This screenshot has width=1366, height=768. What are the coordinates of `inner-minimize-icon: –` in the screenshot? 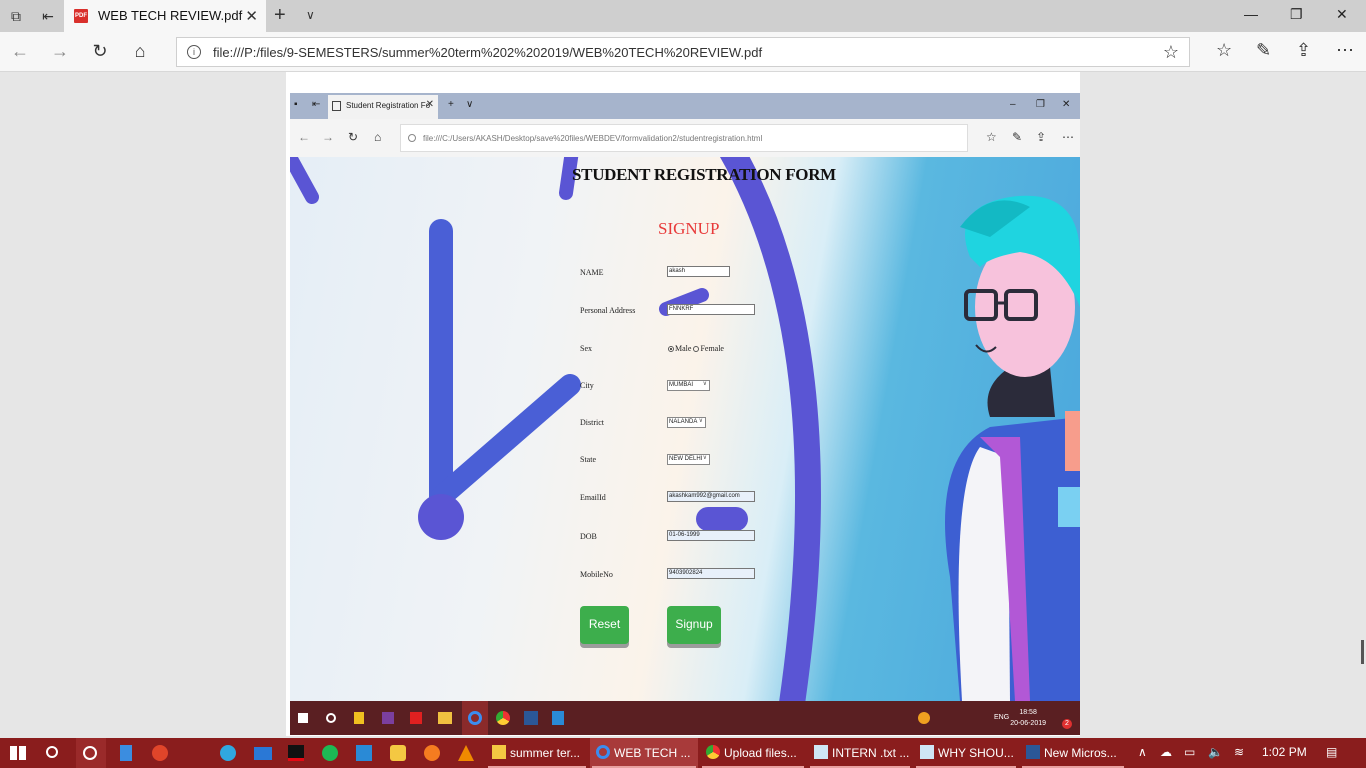 It's located at (1013, 104).